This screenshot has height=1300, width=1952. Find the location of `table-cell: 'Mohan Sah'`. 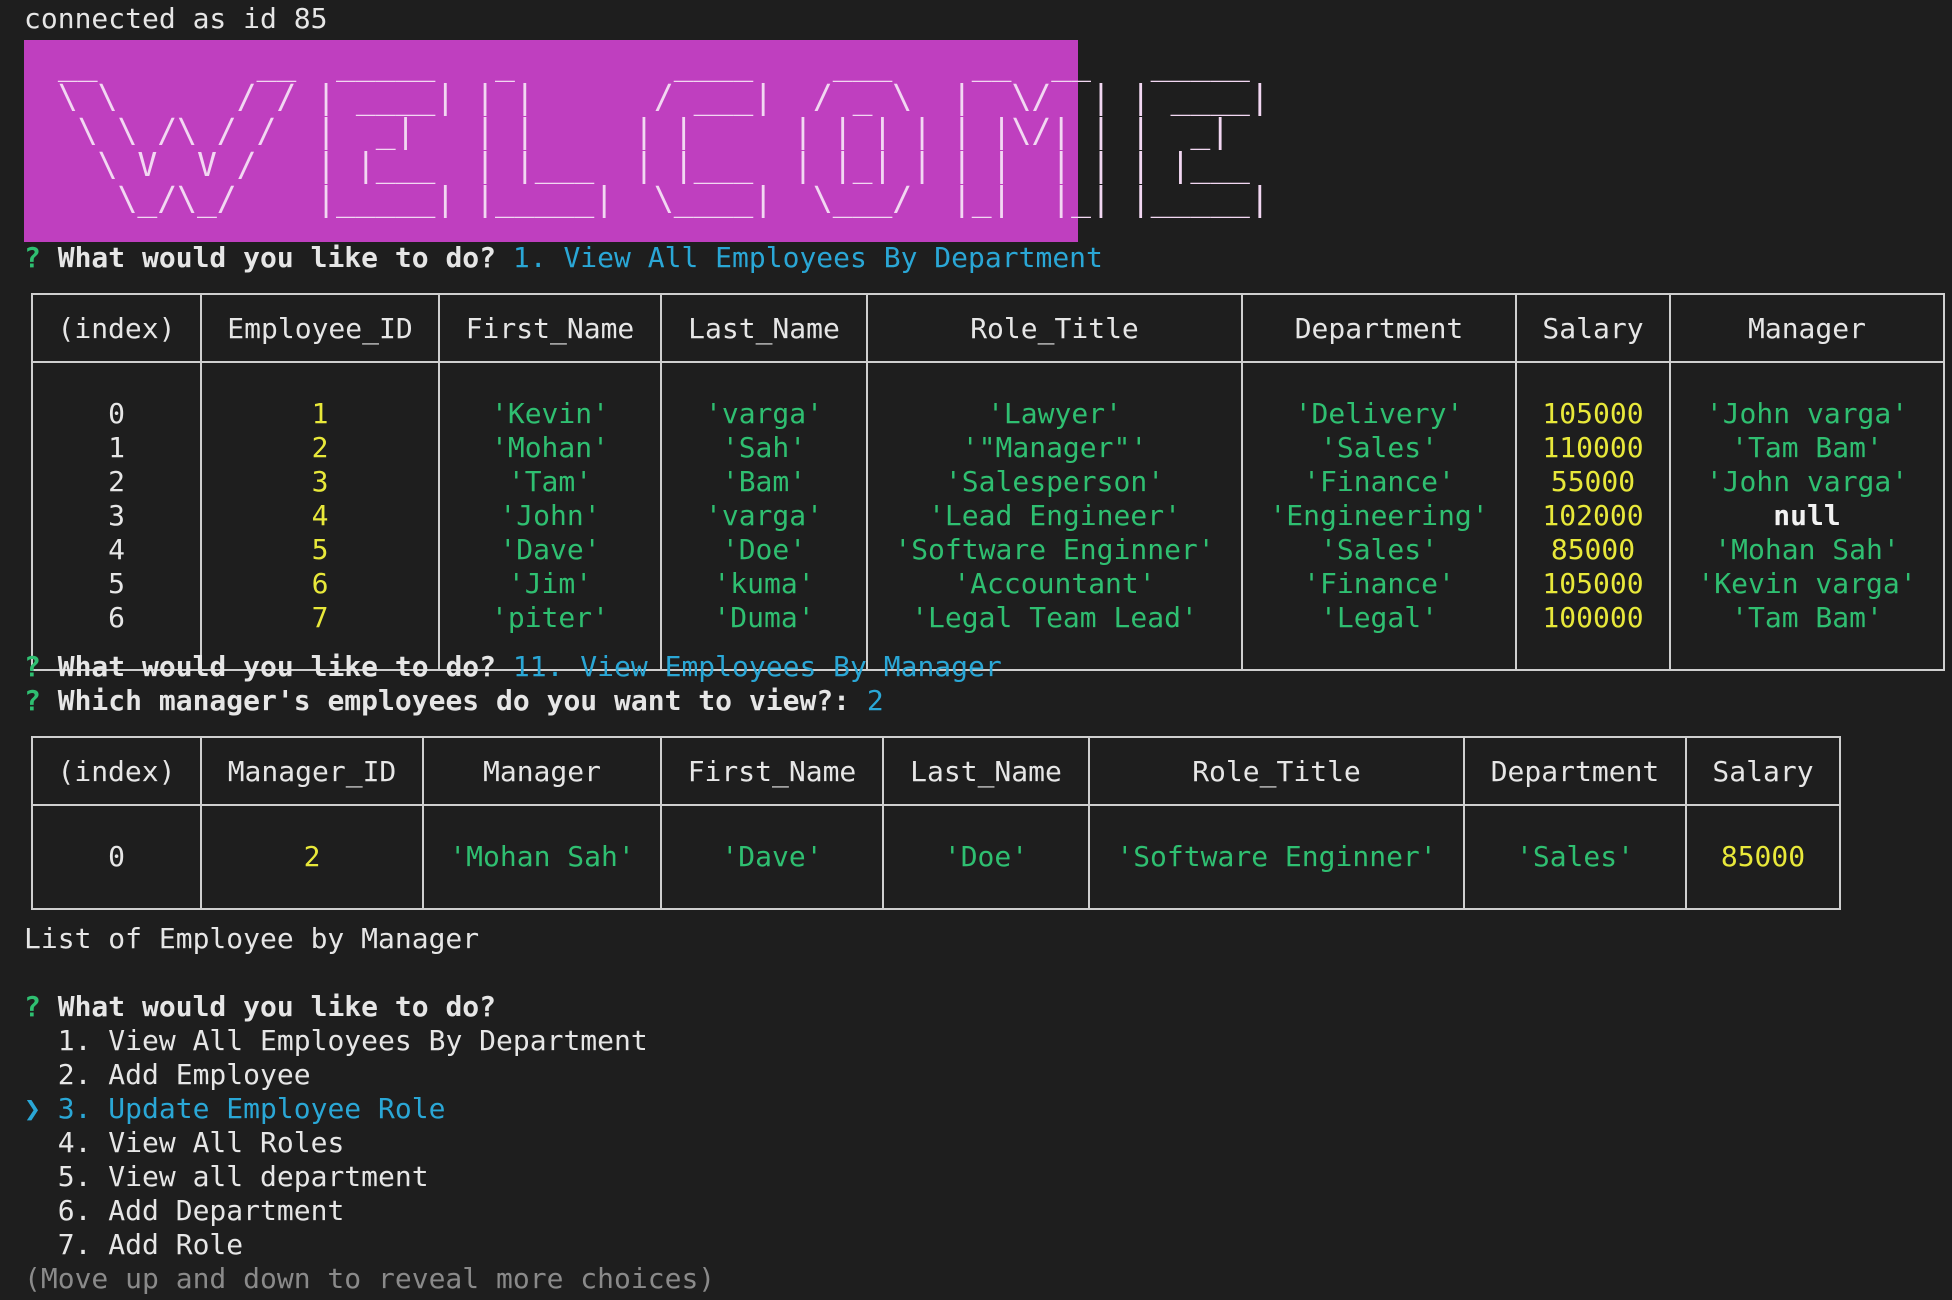

table-cell: 'Mohan Sah' is located at coordinates (542, 857).